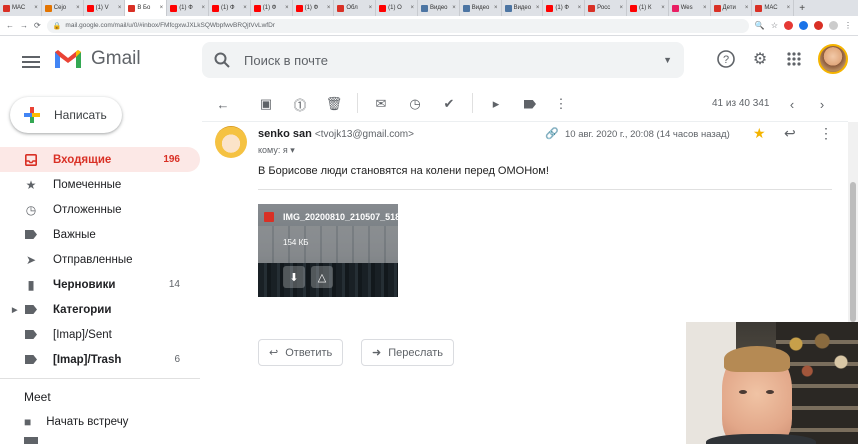  Describe the element at coordinates (222, 60) in the screenshot. I see `search-icon` at that location.